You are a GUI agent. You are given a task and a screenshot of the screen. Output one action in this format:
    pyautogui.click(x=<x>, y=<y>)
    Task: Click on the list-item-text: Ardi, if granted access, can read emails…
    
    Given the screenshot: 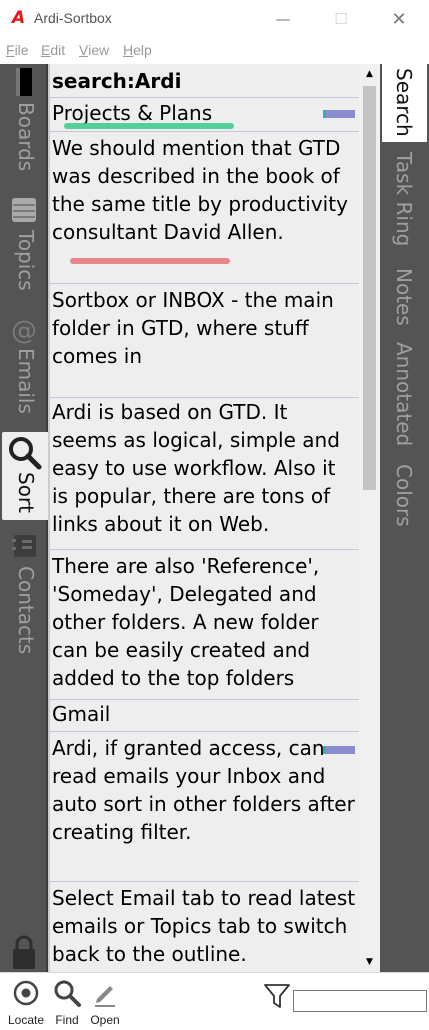 What is the action you would take?
    pyautogui.click(x=203, y=790)
    